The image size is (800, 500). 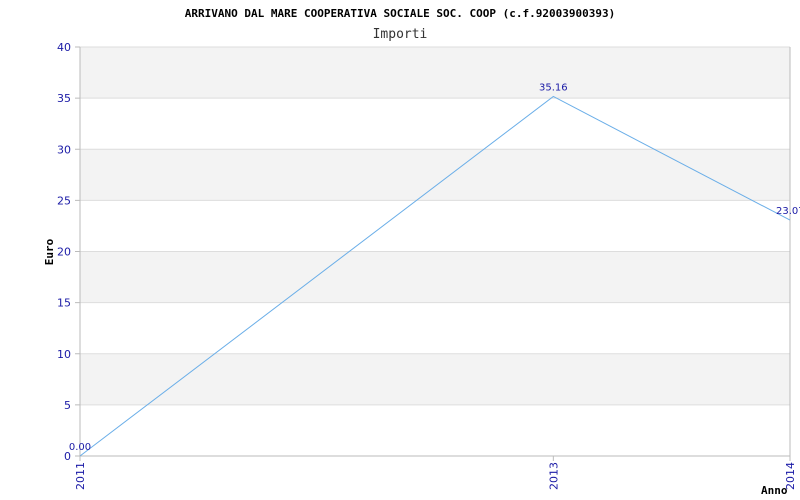 I want to click on x-tick-label: 2013, so click(x=553, y=476).